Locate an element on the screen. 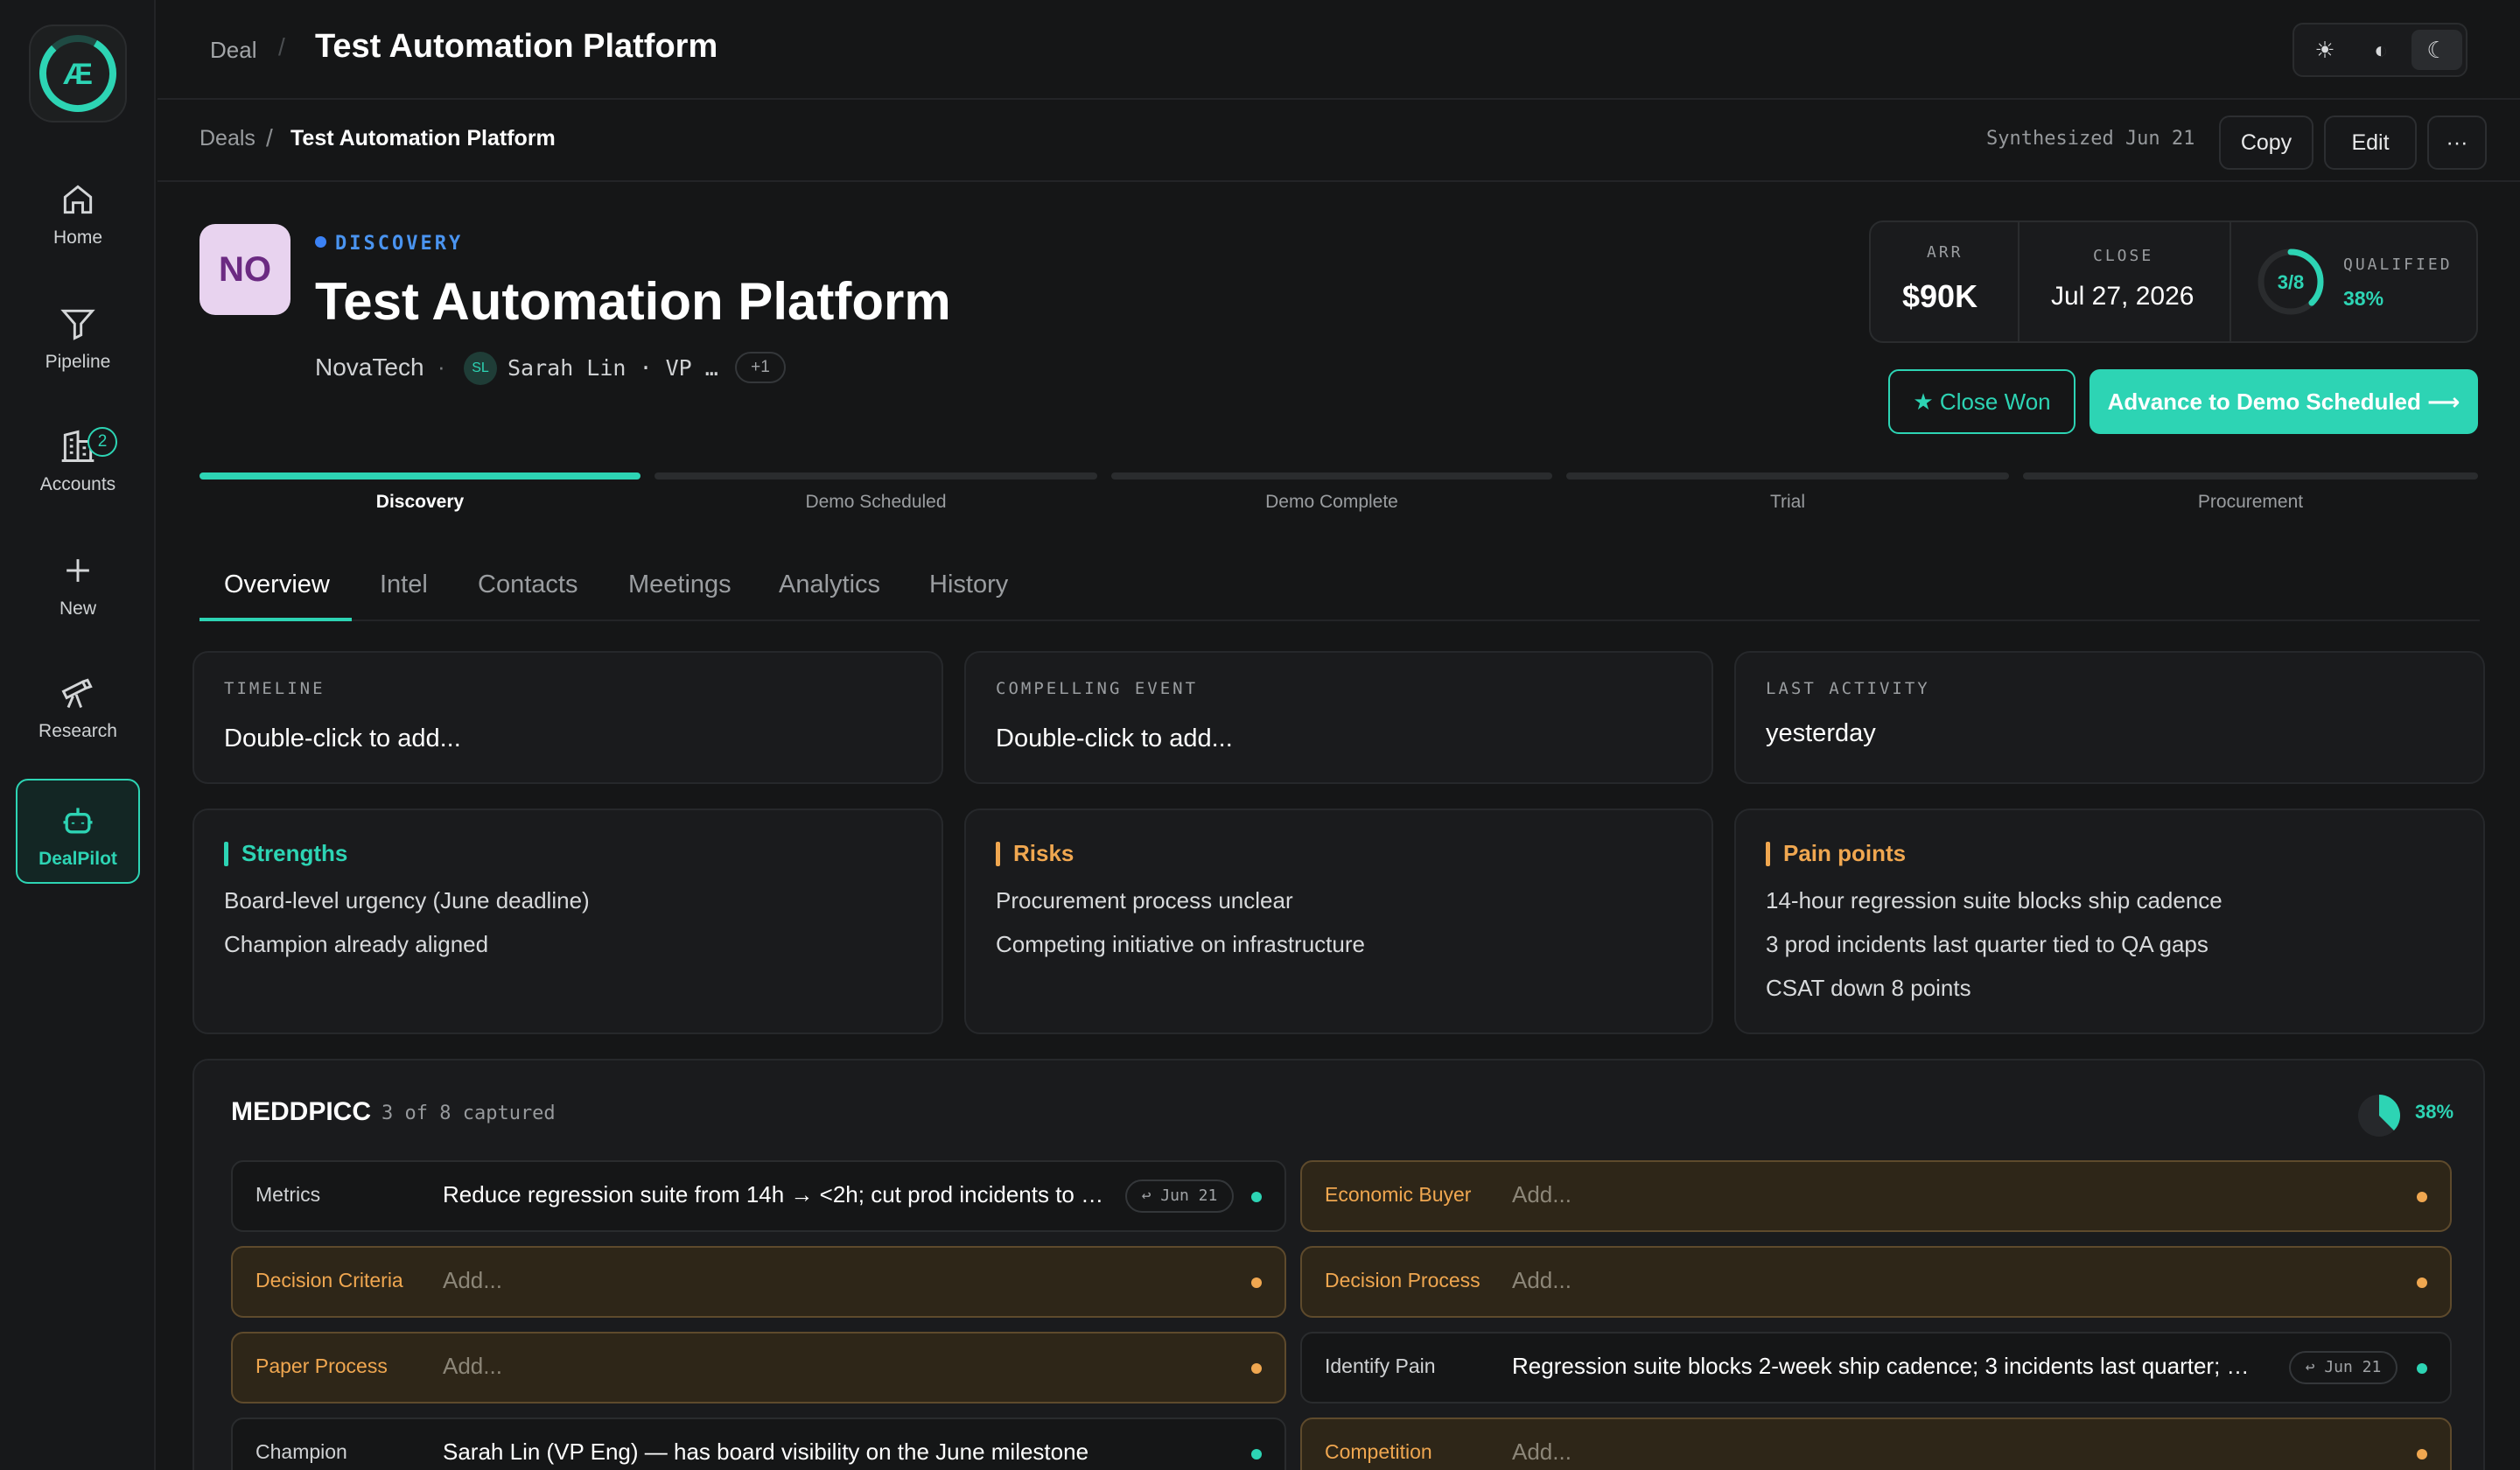 This screenshot has width=2520, height=1470. meddpicc-subtitle: 3 of 8 captured is located at coordinates (469, 1113).